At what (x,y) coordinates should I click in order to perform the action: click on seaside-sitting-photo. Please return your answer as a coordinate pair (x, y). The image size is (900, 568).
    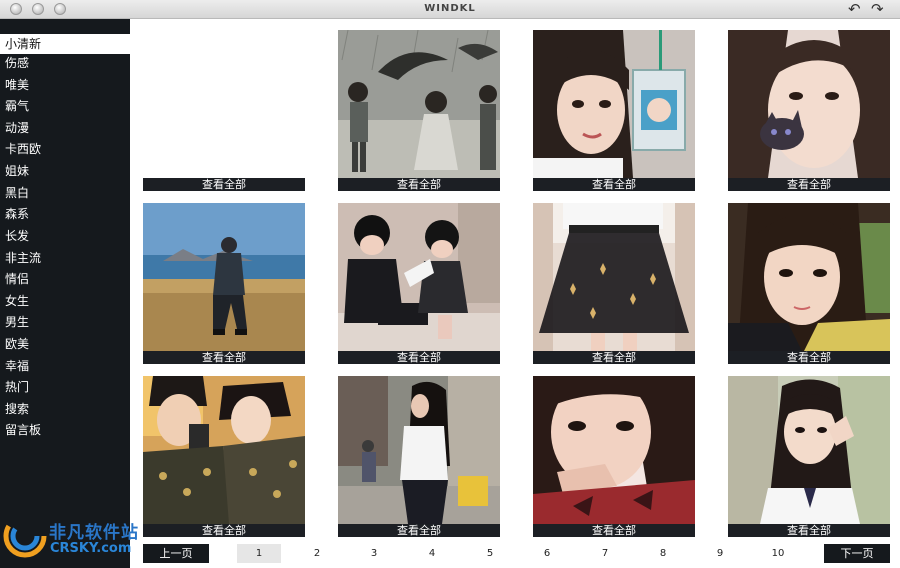
    Looking at the image, I should click on (224, 277).